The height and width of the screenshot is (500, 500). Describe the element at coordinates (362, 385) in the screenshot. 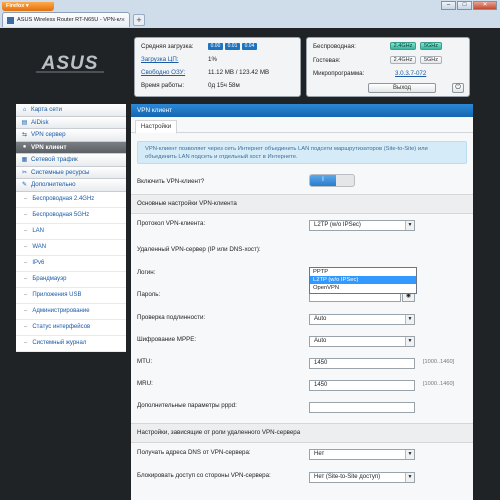

I see `mru-field: 1450` at that location.